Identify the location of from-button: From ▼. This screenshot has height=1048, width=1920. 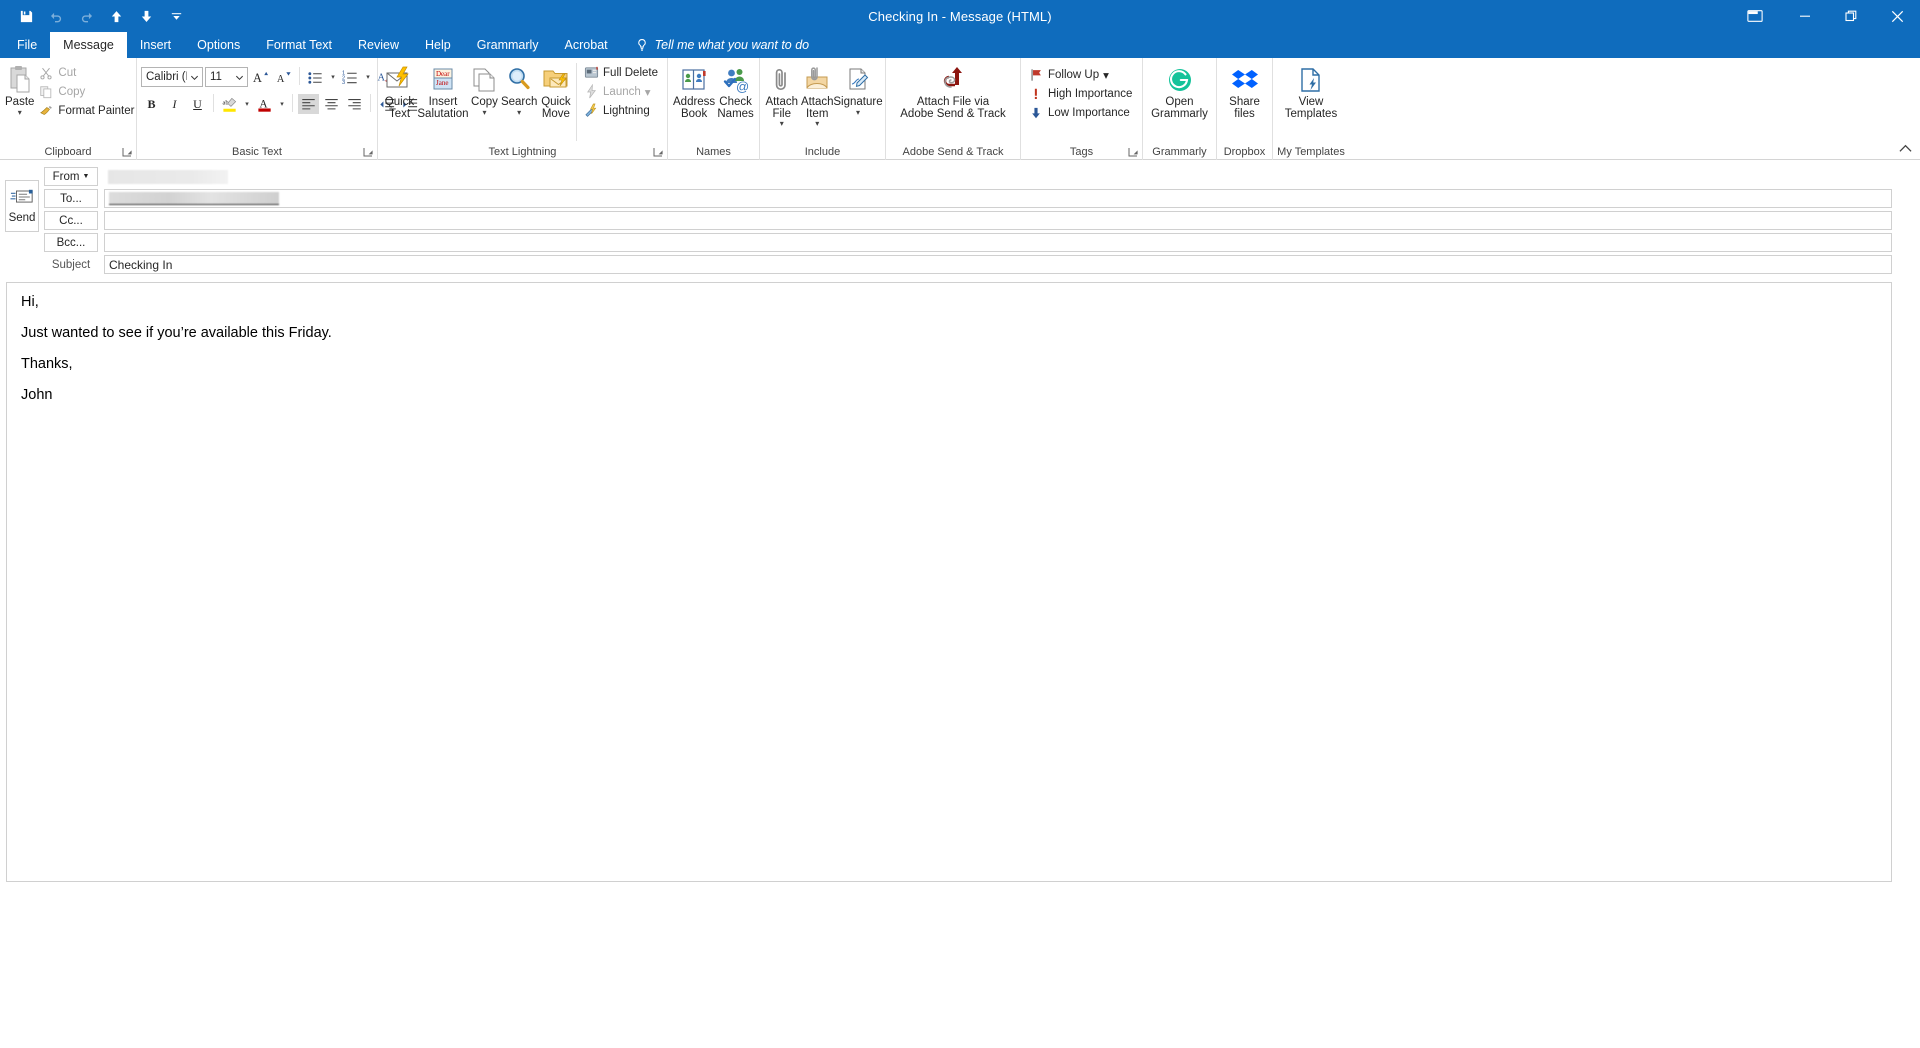
(71, 176).